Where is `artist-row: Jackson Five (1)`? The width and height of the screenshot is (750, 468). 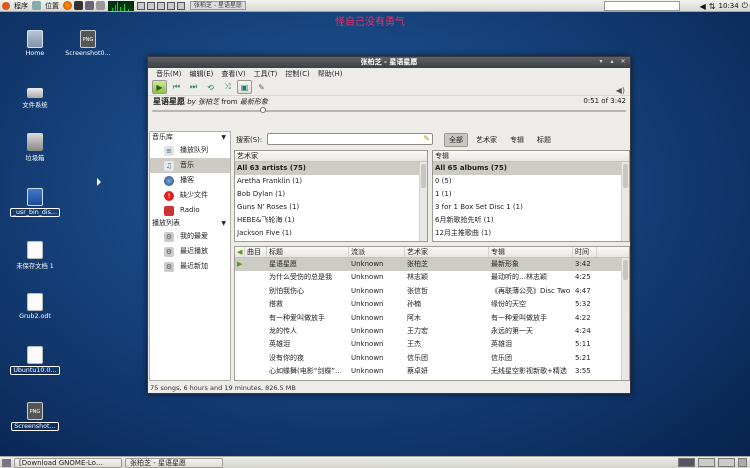 artist-row: Jackson Five (1) is located at coordinates (331, 233).